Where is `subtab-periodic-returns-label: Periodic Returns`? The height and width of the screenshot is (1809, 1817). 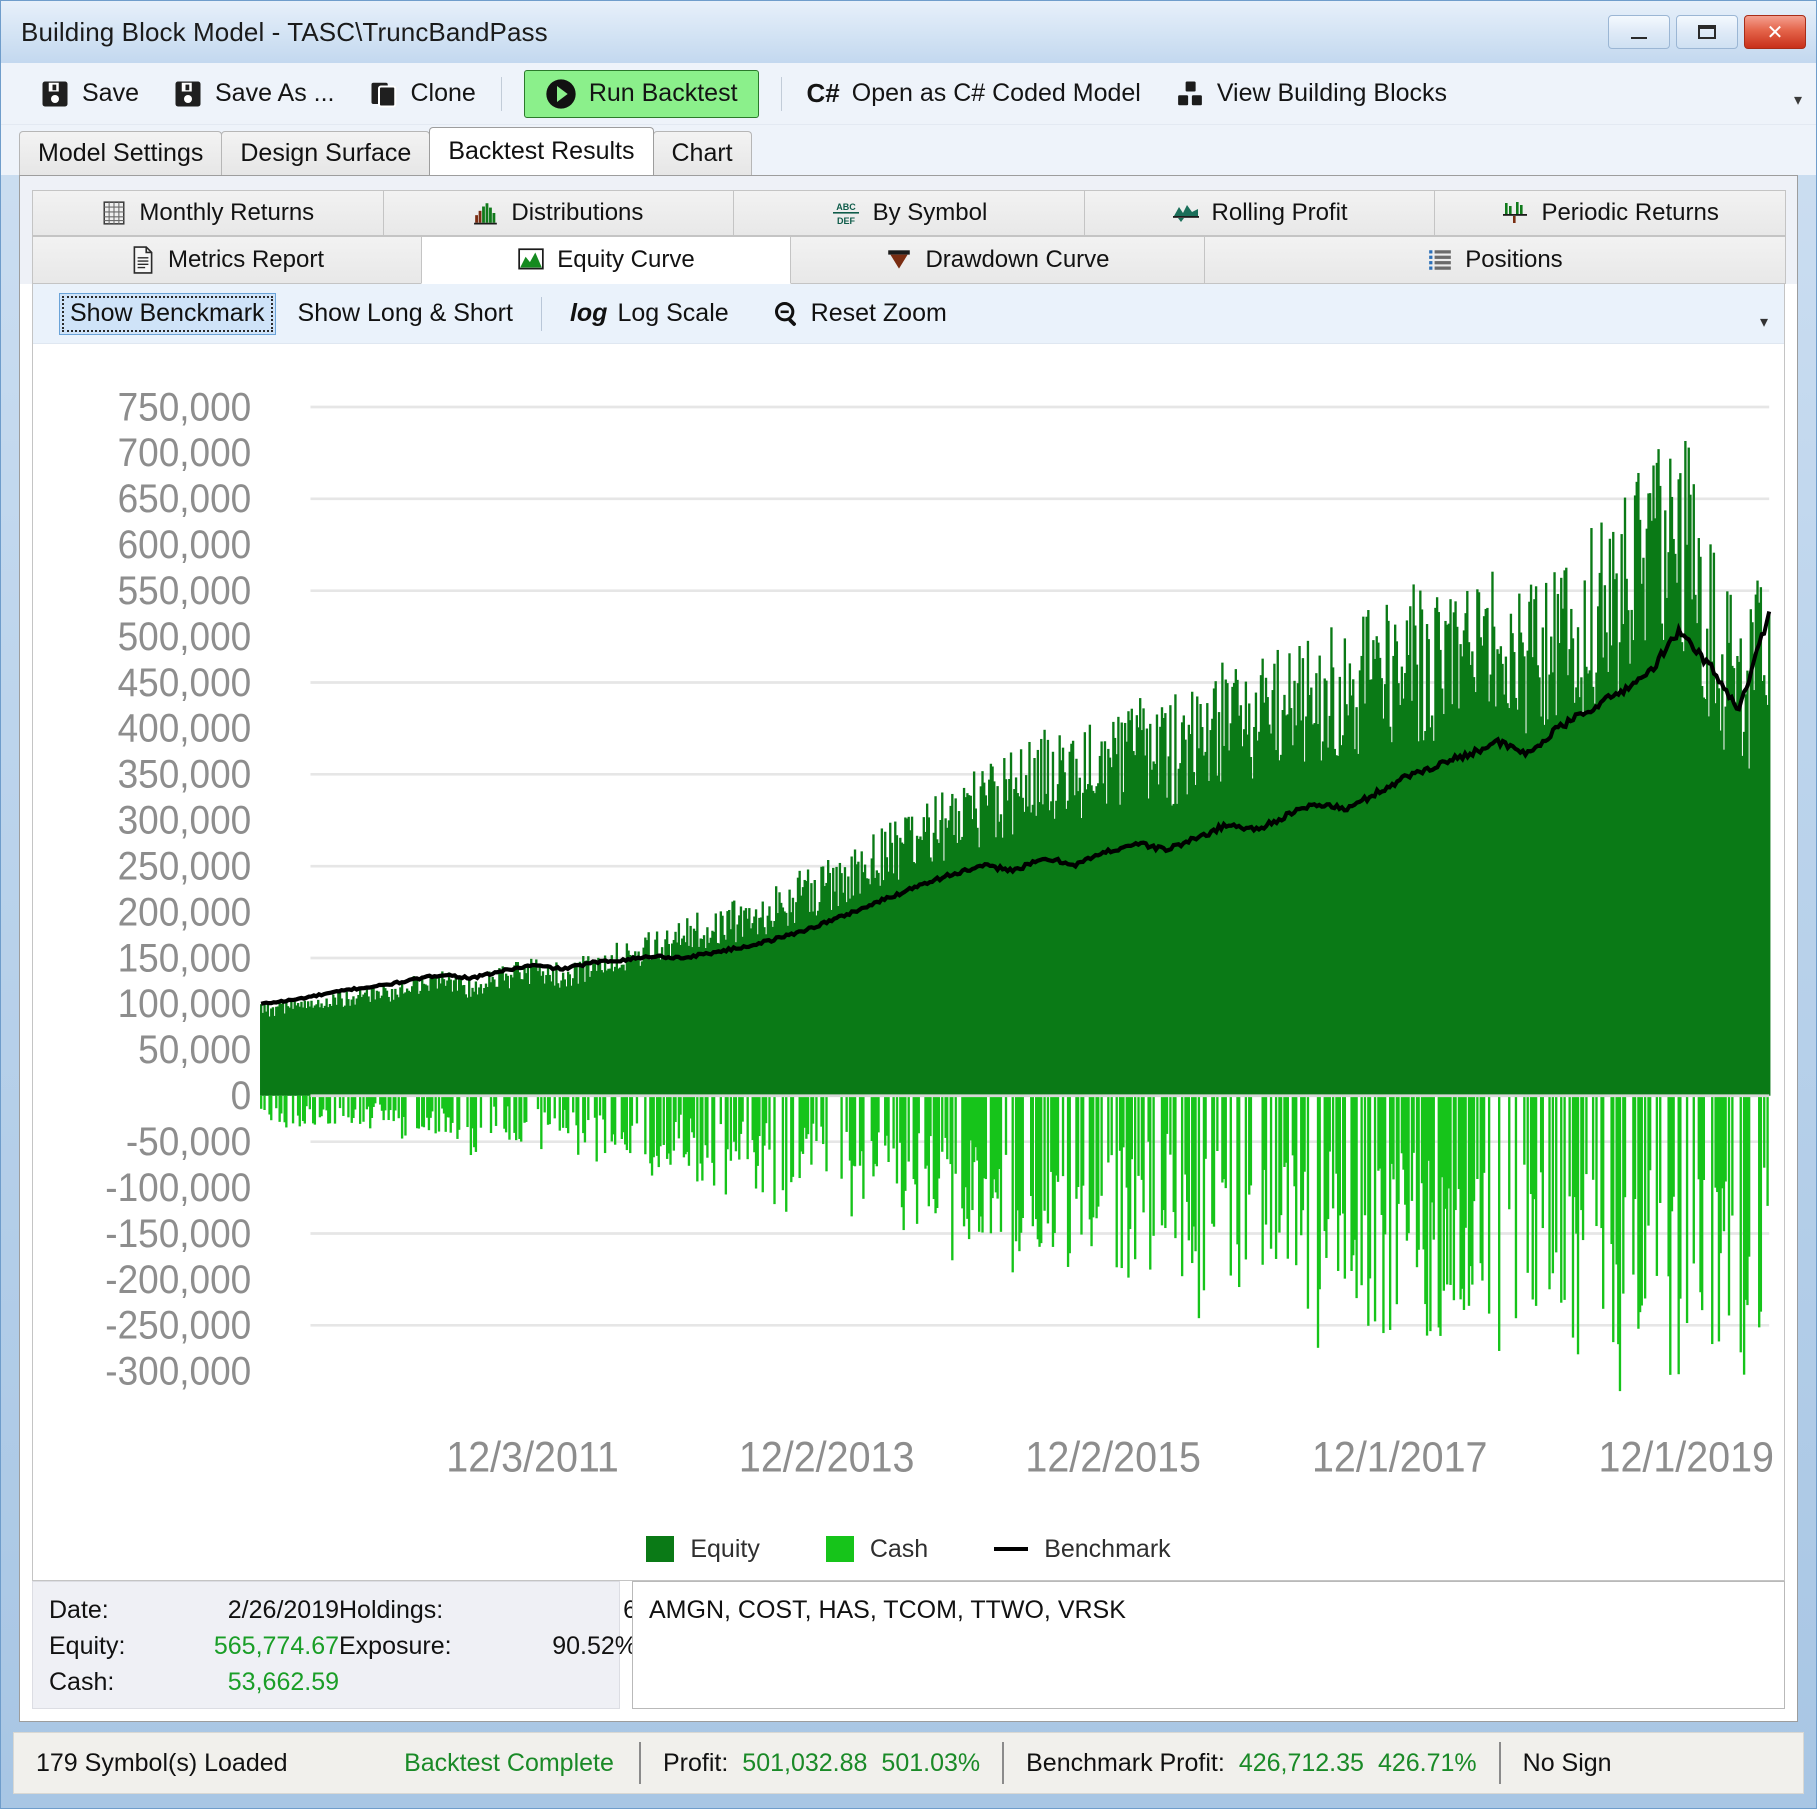
subtab-periodic-returns-label: Periodic Returns is located at coordinates (1630, 212).